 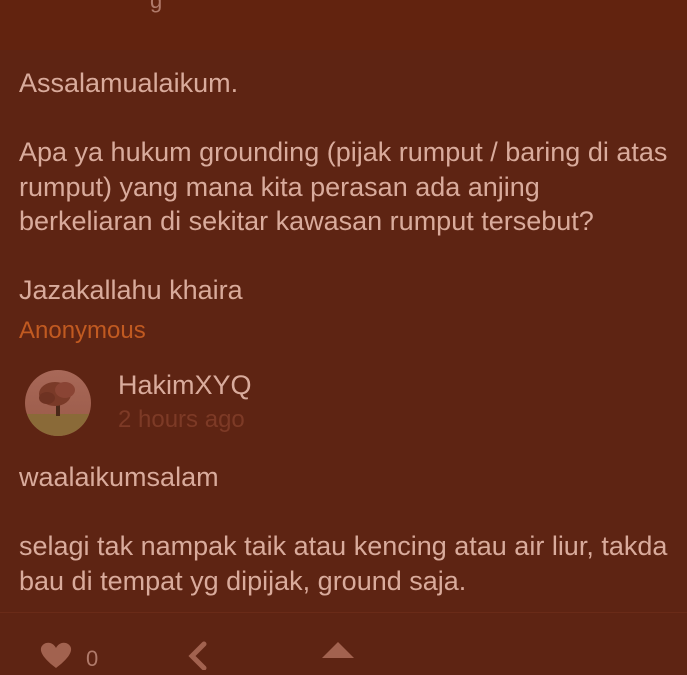 What do you see at coordinates (131, 290) in the screenshot?
I see `post-closing: Jazakallahu khaira` at bounding box center [131, 290].